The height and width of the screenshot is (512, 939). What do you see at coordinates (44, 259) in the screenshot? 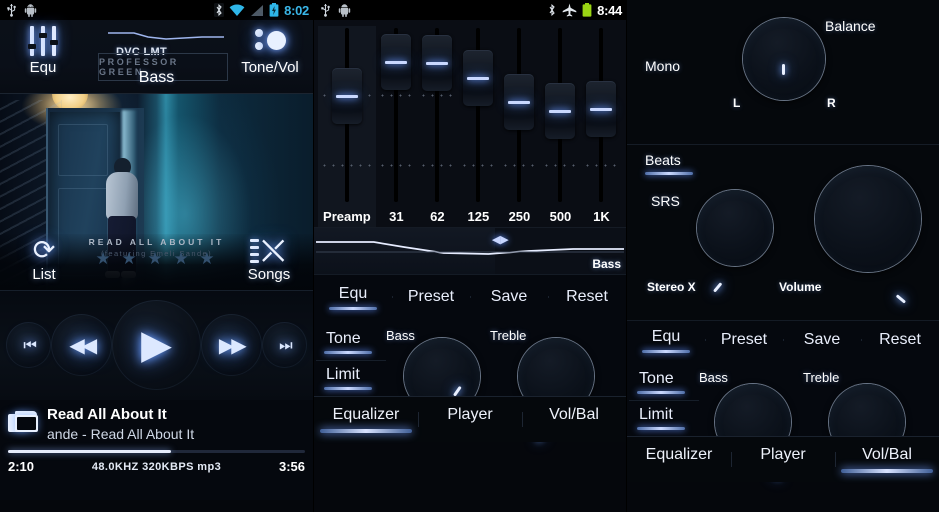
I see `list-button: ⟳ List` at bounding box center [44, 259].